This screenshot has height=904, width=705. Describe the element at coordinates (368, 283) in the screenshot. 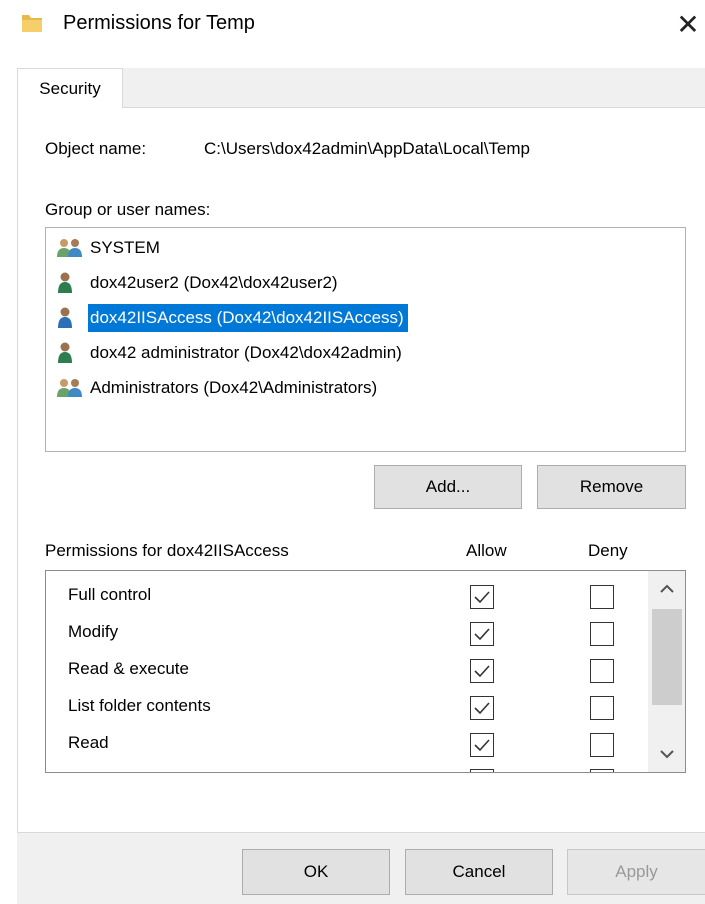

I see `list-item: dox42user2 (Dox42\dox42user2)` at that location.